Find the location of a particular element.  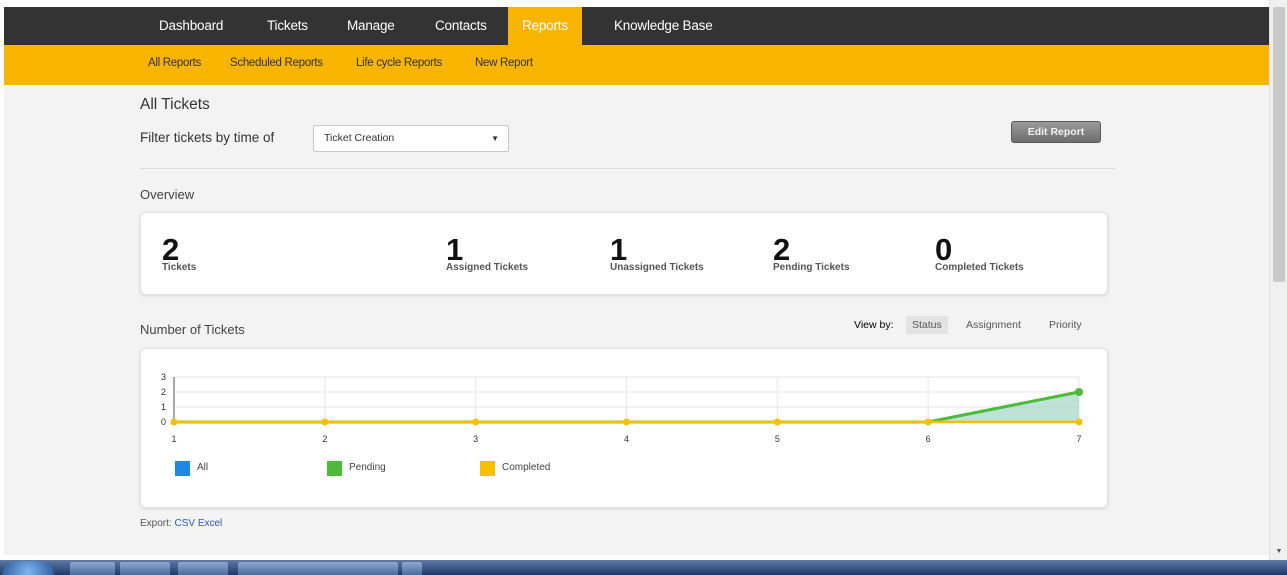

stat-assigned-label: Assigned Tickets is located at coordinates (487, 267).